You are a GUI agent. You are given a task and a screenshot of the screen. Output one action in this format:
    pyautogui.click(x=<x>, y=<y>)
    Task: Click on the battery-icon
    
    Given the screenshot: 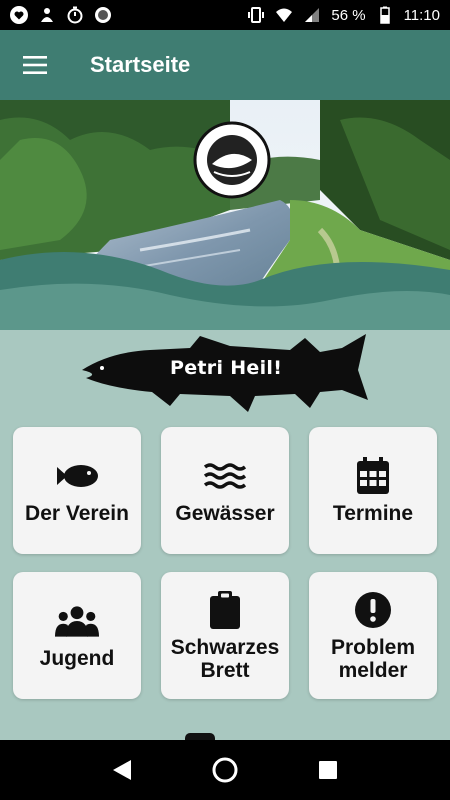 What is the action you would take?
    pyautogui.click(x=384, y=15)
    